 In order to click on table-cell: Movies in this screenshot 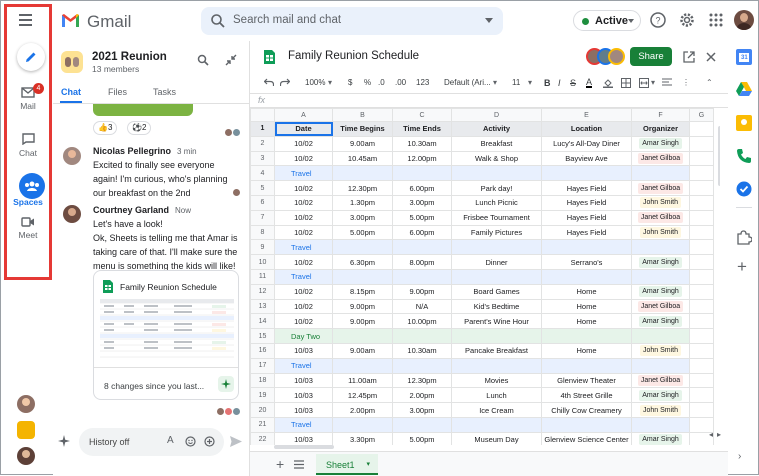, I will do `click(496, 380)`.